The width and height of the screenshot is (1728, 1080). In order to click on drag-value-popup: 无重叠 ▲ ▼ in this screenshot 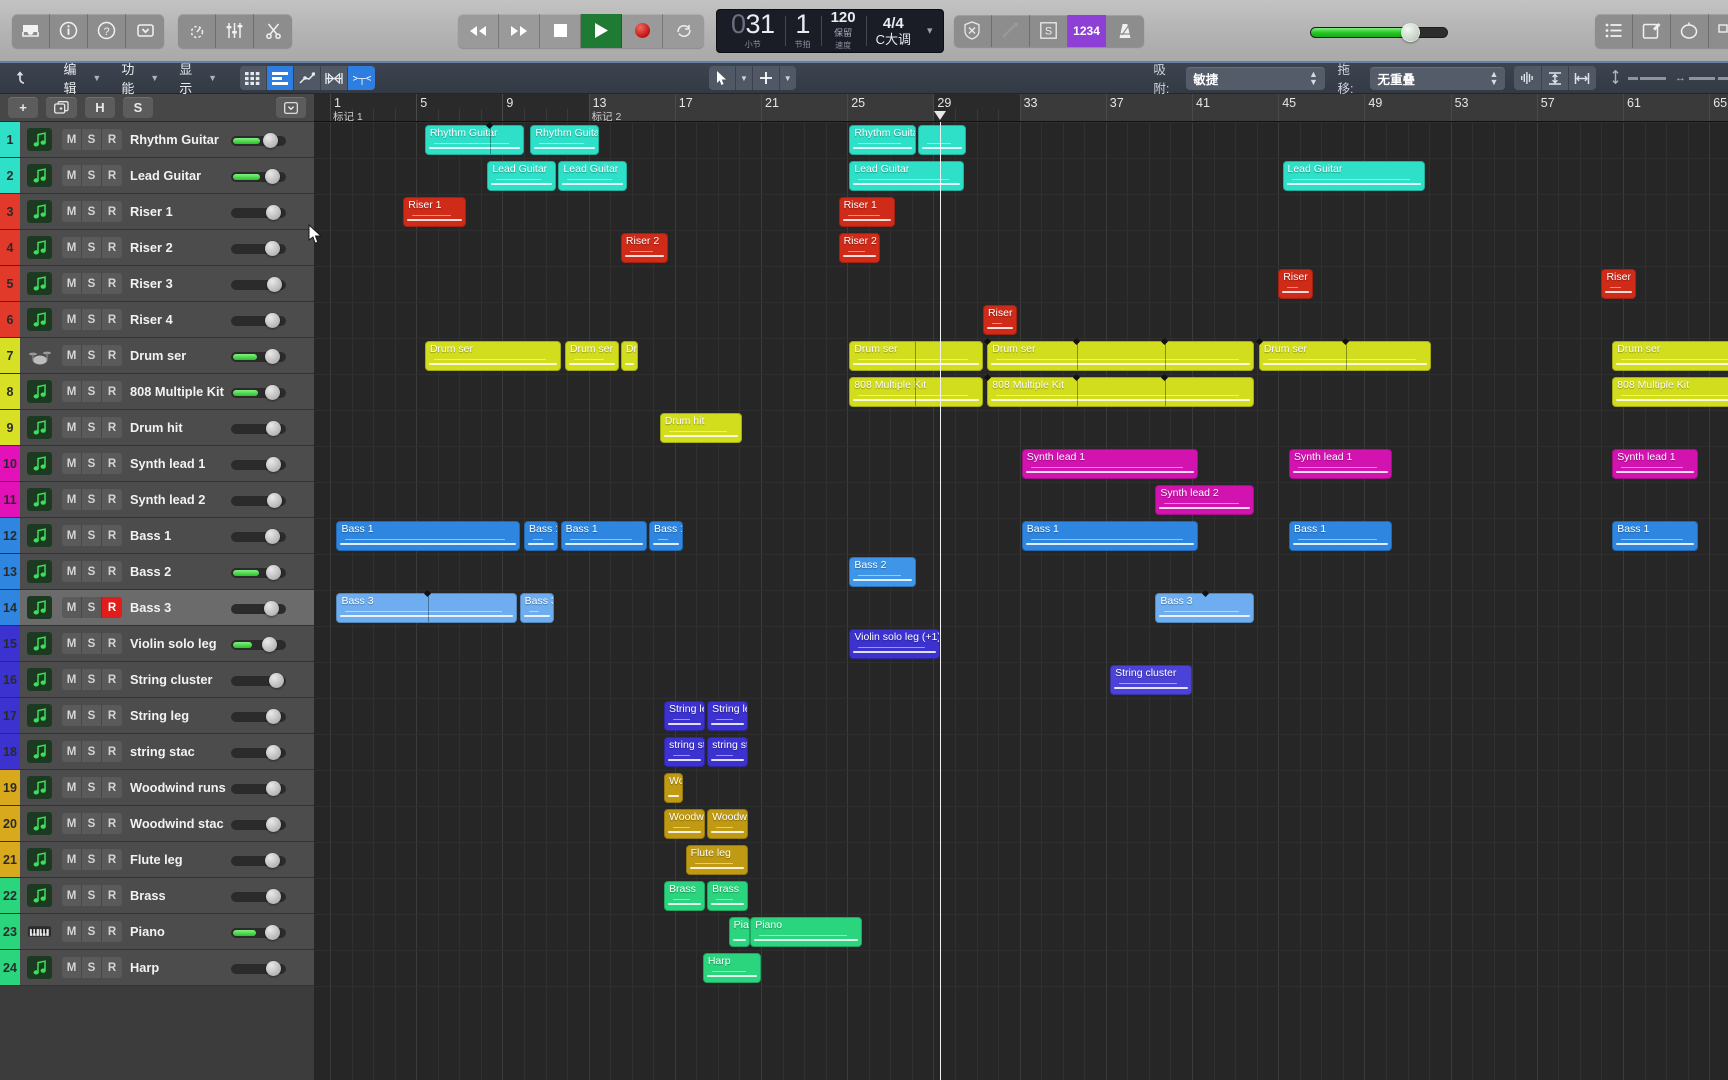, I will do `click(1438, 78)`.